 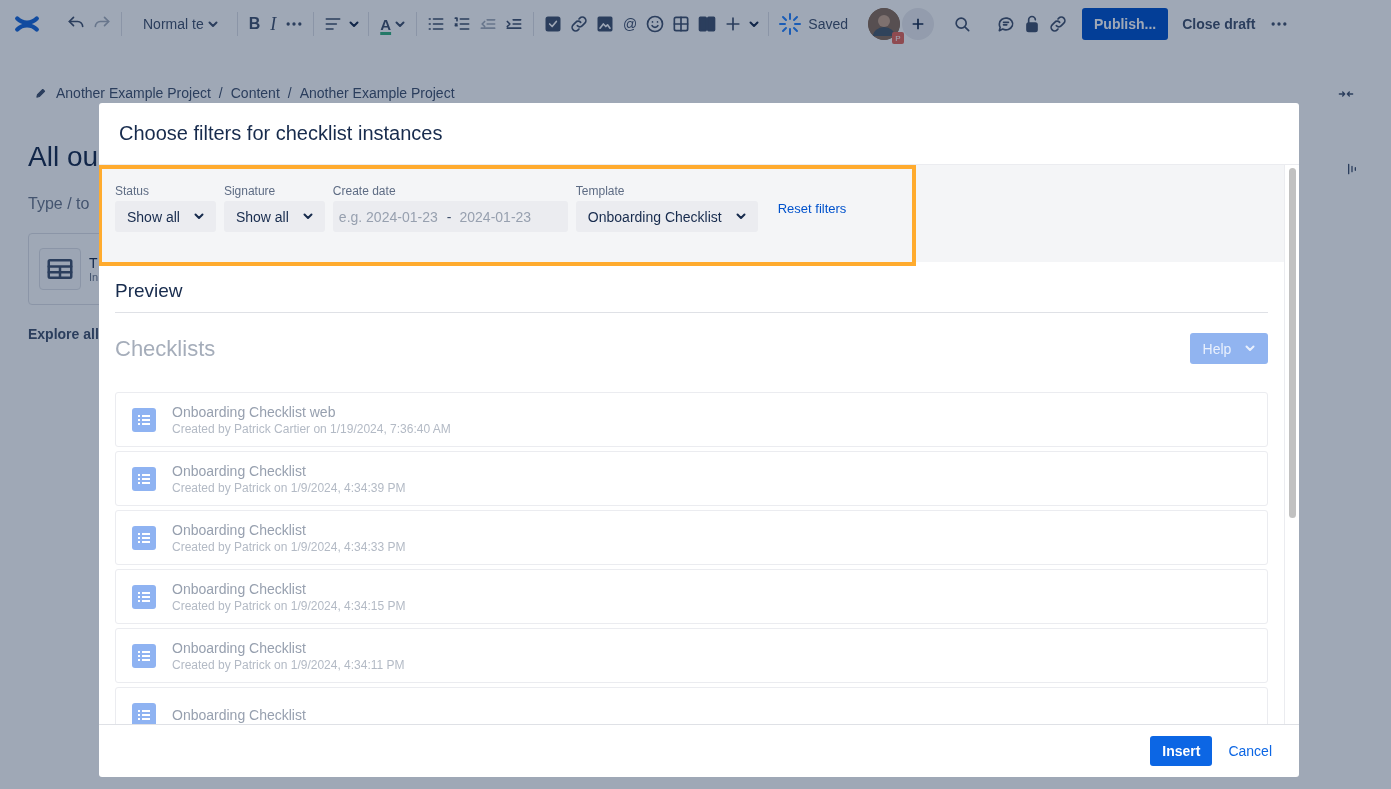 What do you see at coordinates (364, 191) in the screenshot?
I see `filter-label: Create date` at bounding box center [364, 191].